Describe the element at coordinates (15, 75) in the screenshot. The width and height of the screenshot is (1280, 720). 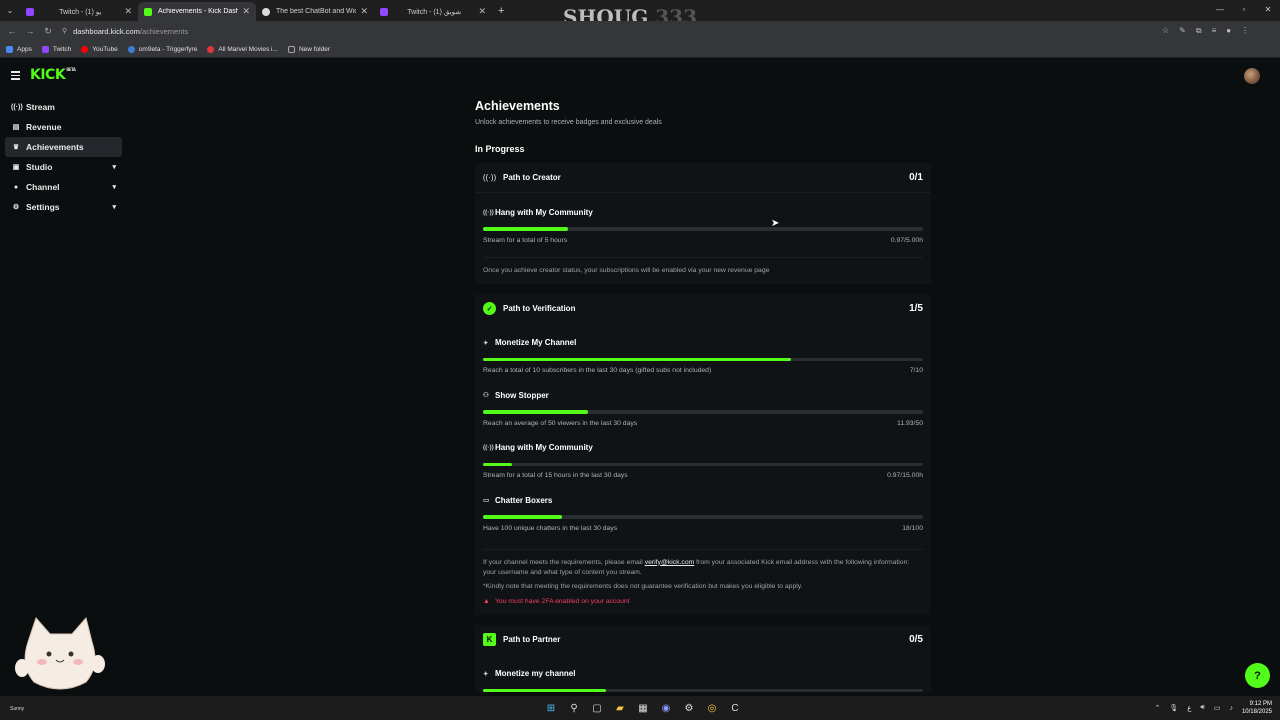
I see `hamburger-menu-icon` at that location.